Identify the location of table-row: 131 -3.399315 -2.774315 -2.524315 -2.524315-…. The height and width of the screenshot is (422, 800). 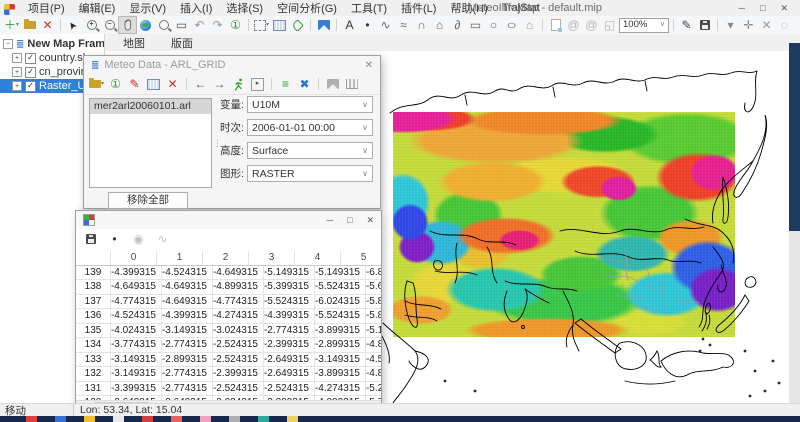
(228, 388).